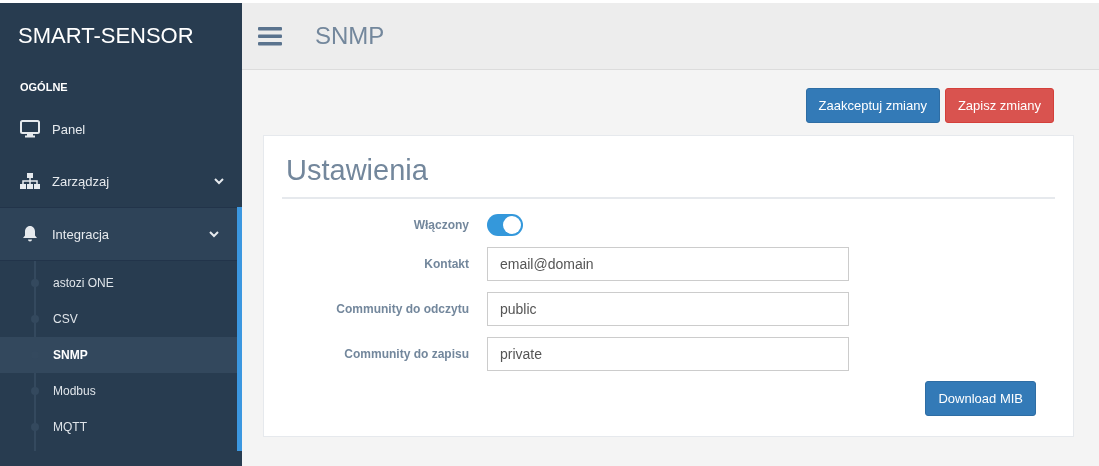  I want to click on accept-button: Zaakceptuj zmiany, so click(872, 105).